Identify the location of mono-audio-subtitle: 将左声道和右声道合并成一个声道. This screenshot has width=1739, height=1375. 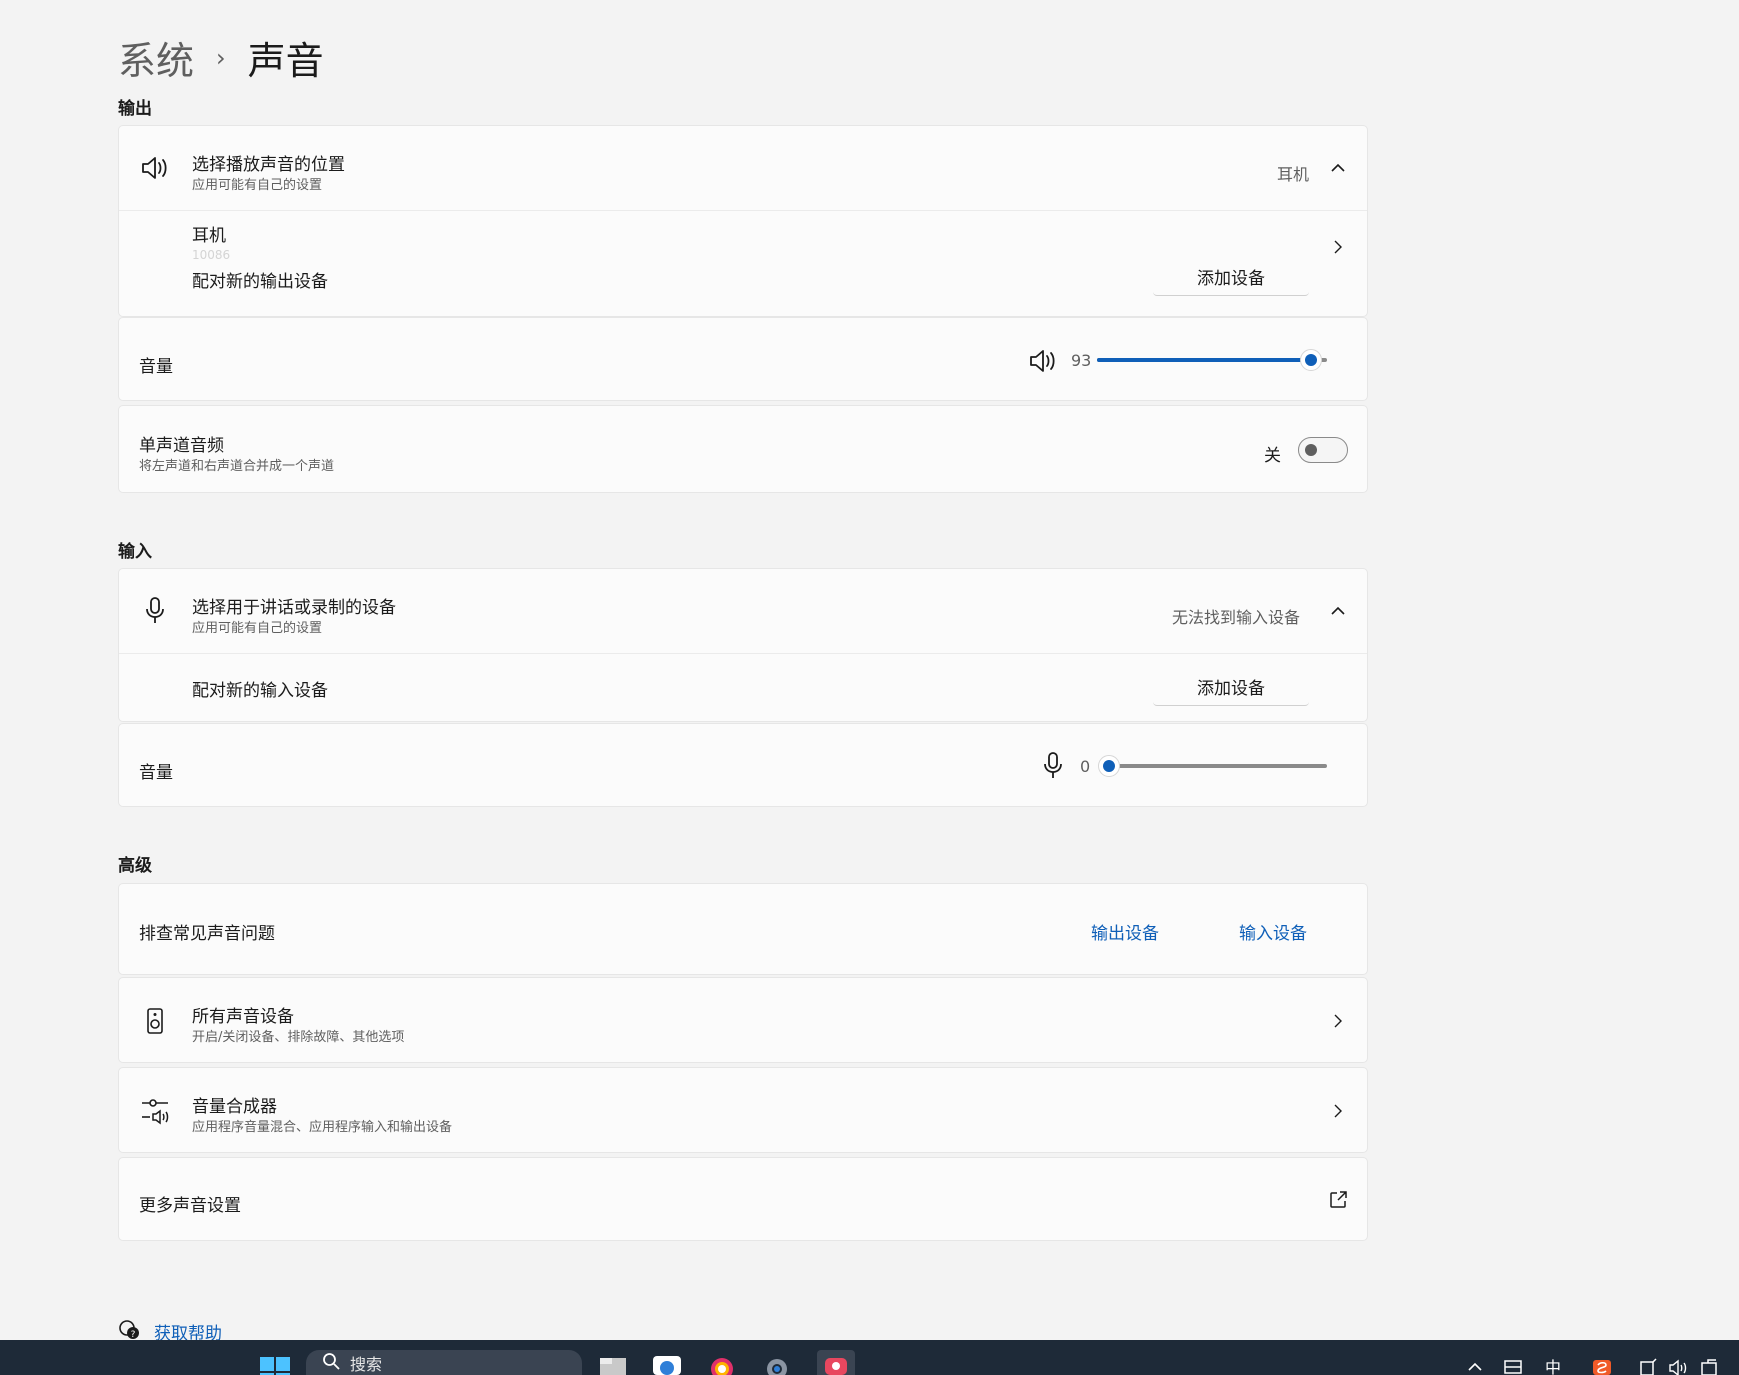
(237, 466).